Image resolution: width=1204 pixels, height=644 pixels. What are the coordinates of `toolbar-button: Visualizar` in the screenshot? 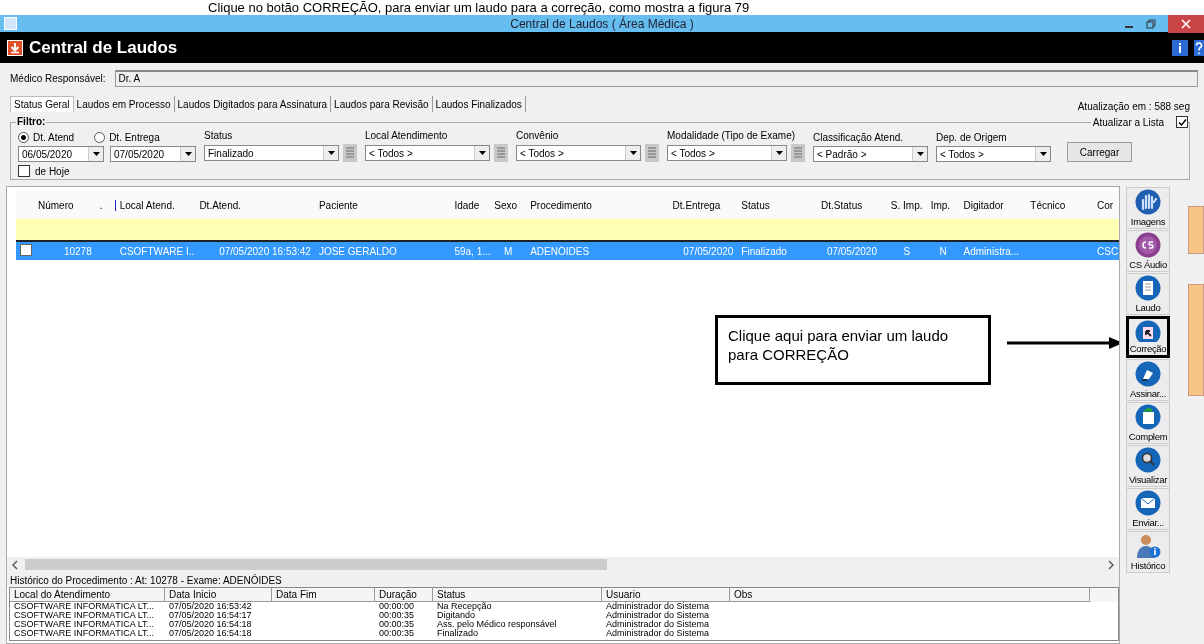 It's located at (1148, 466).